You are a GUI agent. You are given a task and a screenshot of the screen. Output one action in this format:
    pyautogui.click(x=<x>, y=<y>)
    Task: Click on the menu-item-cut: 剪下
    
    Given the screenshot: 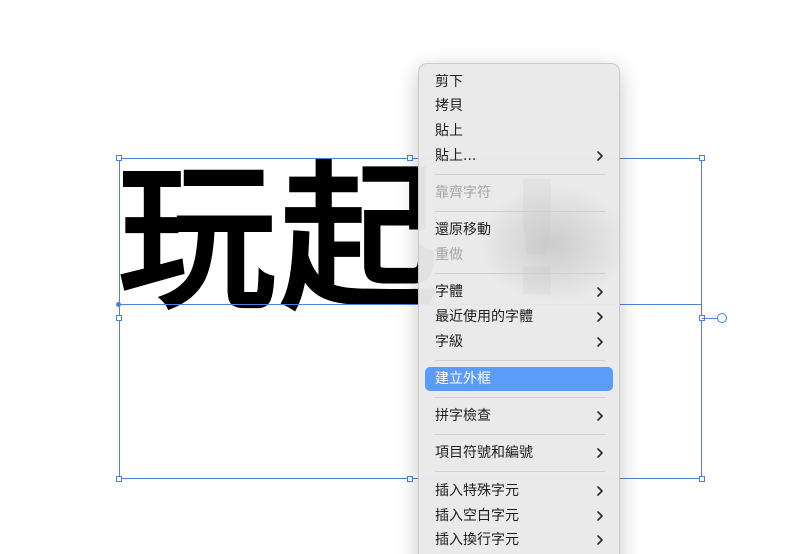 What is the action you would take?
    pyautogui.click(x=519, y=82)
    